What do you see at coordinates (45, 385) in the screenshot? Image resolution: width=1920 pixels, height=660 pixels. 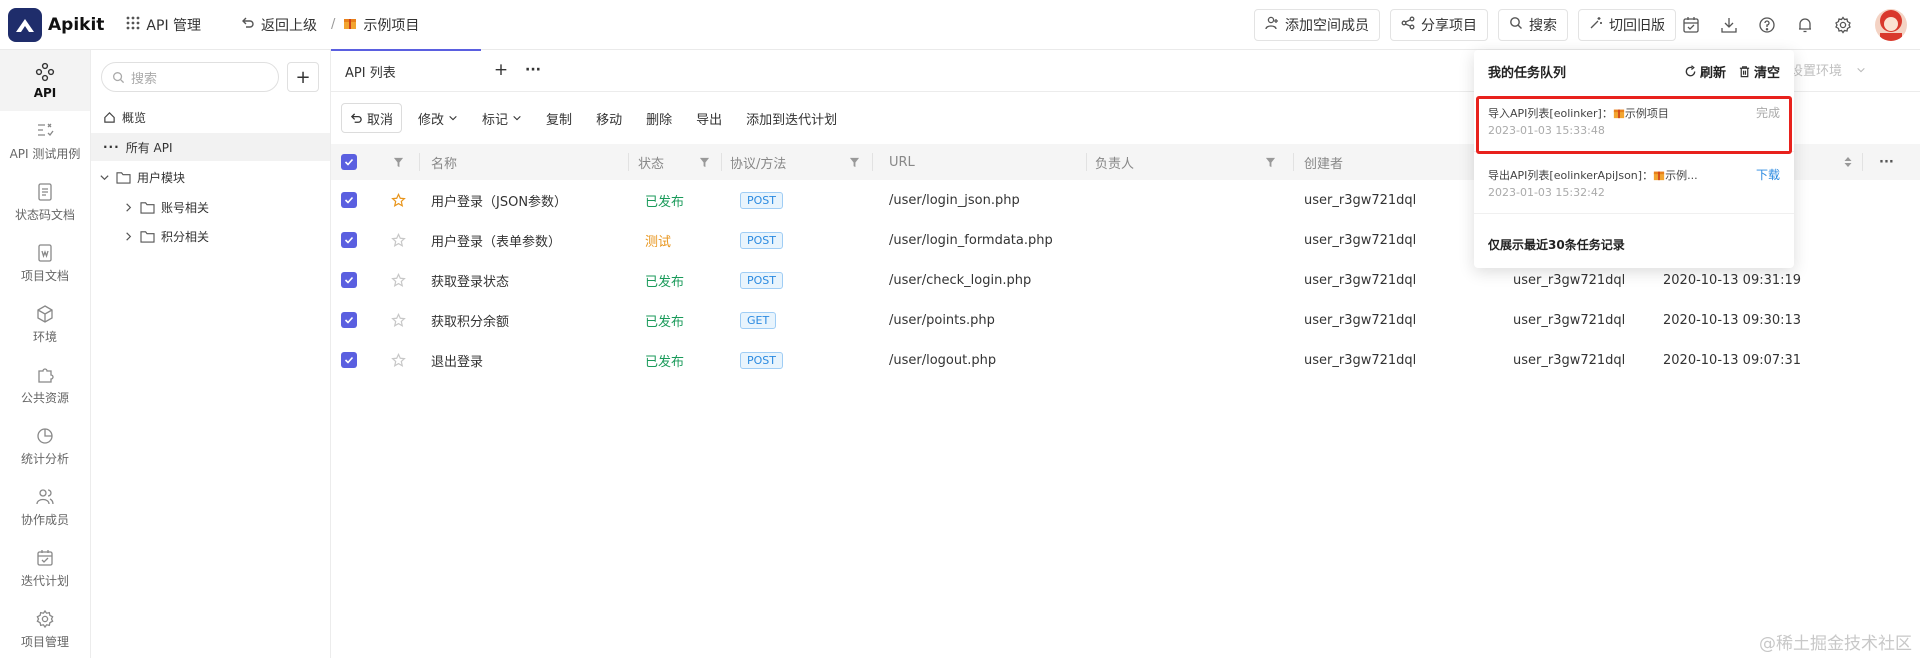 I see `sidebar-item-public-resources: 公共资源` at bounding box center [45, 385].